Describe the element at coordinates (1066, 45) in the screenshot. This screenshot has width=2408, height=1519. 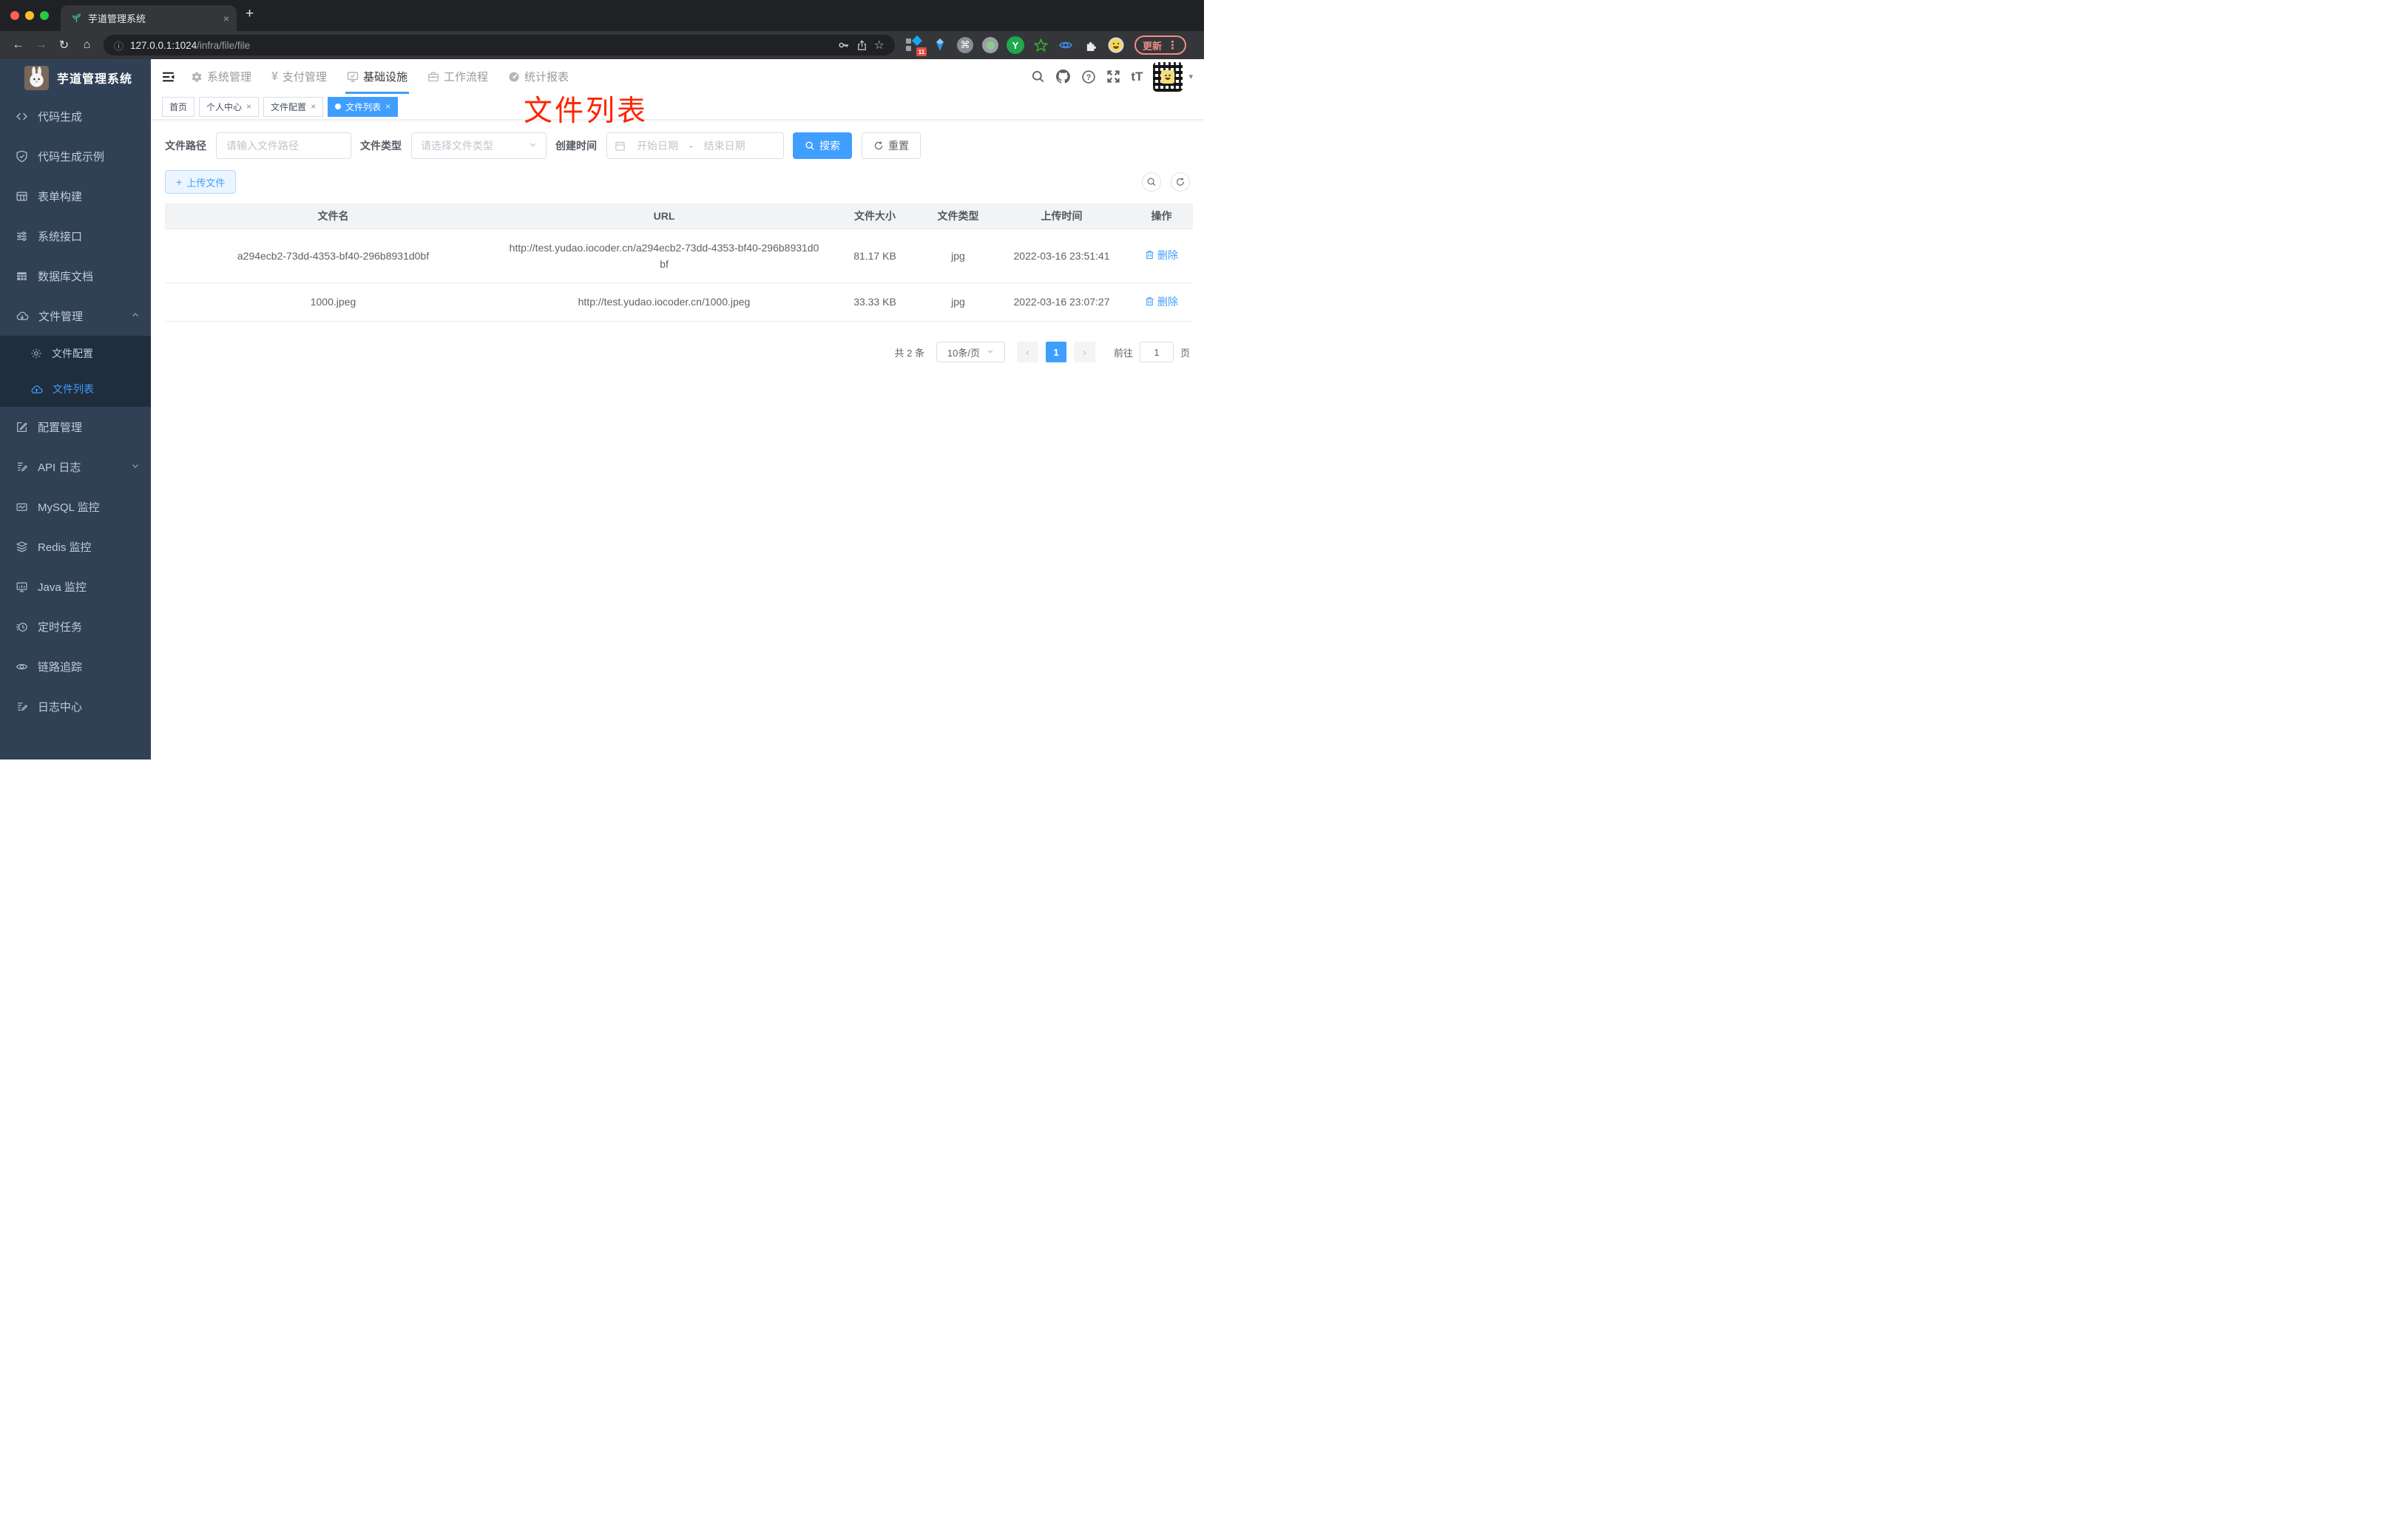
I see `extension-eye-icon` at that location.